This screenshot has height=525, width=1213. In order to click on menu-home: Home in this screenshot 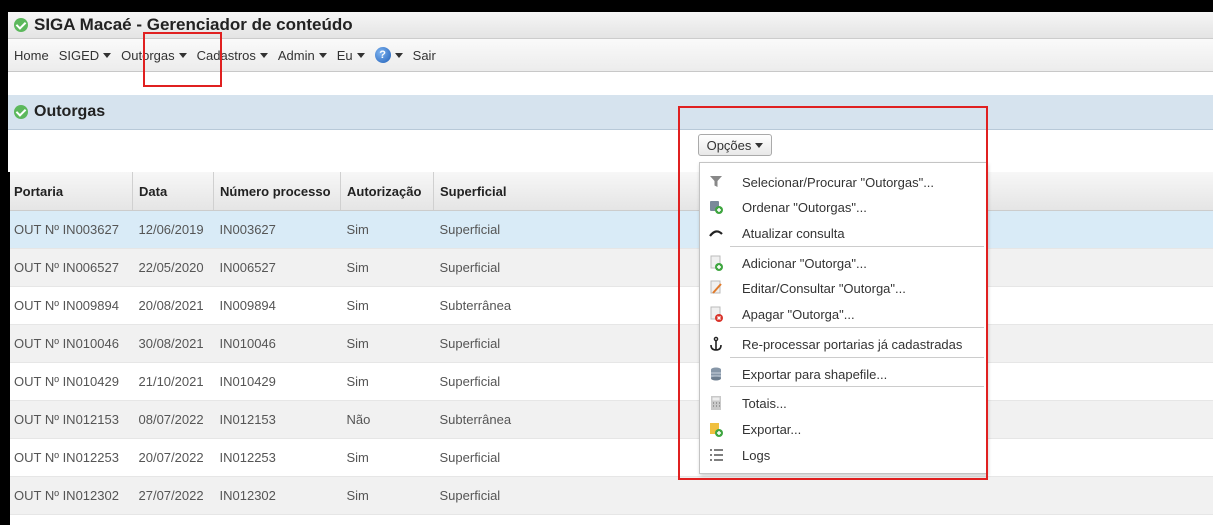, I will do `click(31, 55)`.